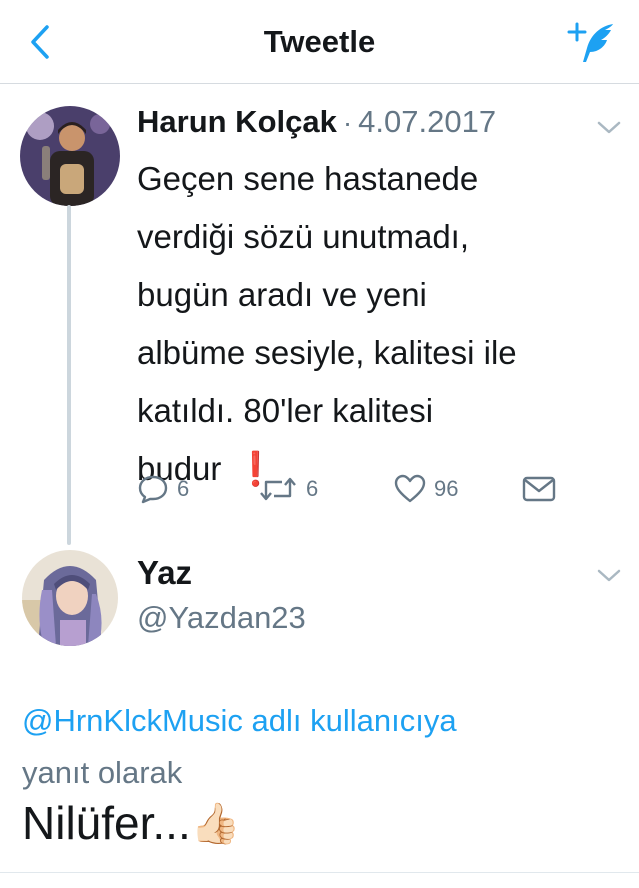  I want to click on compose-feather-icon, so click(590, 42).